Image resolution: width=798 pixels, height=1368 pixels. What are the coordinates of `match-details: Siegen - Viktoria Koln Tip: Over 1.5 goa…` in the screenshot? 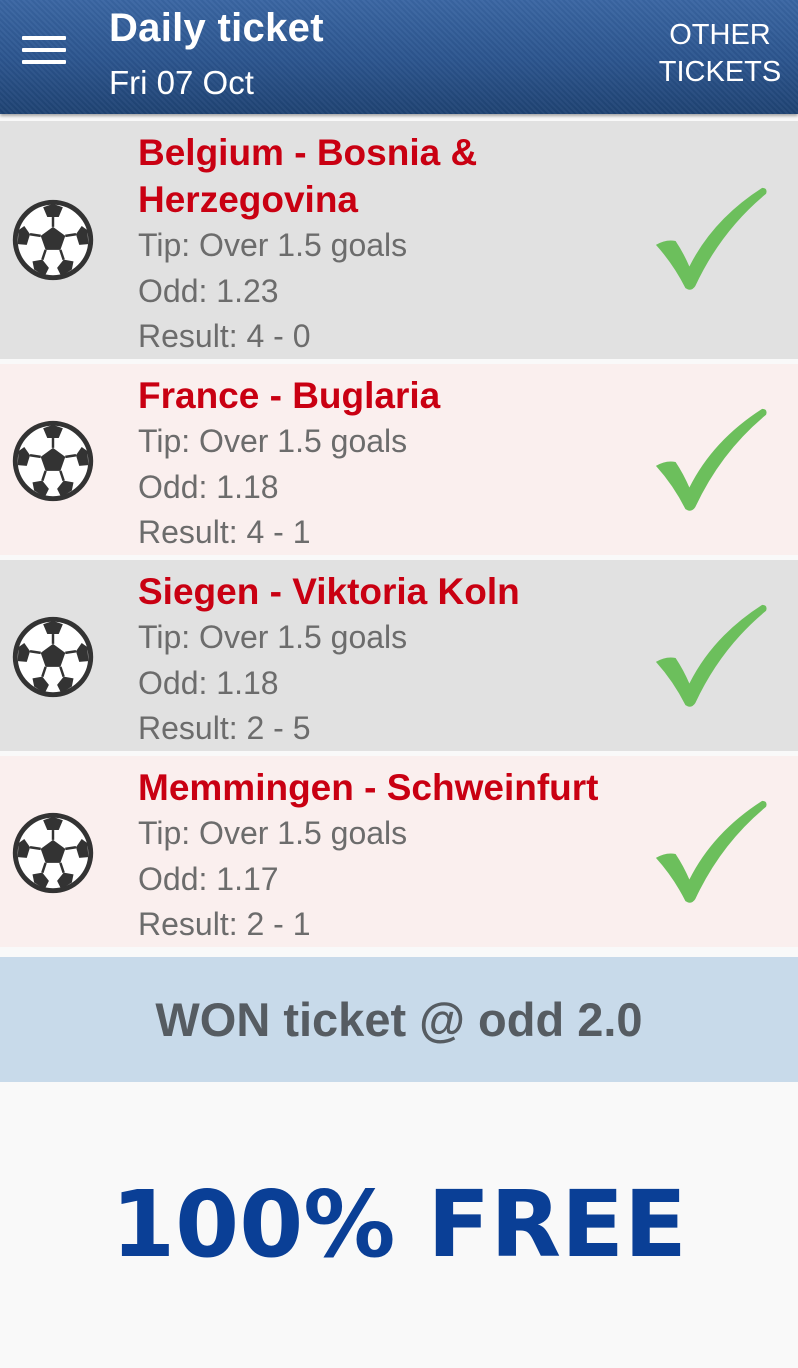 It's located at (388, 659).